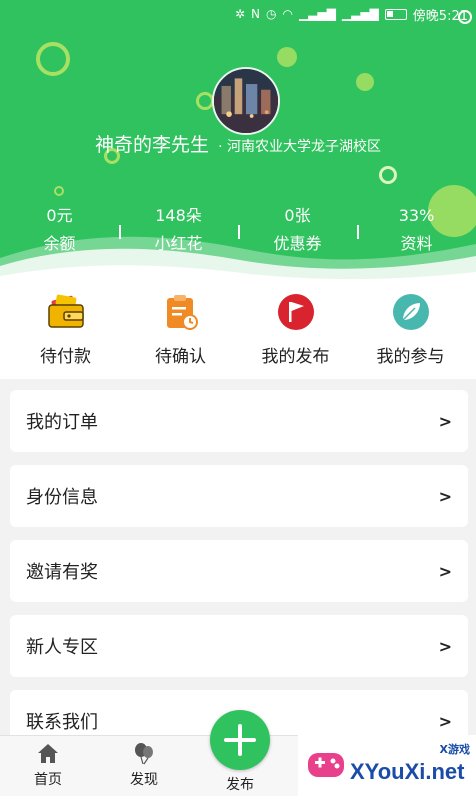 This screenshot has height=796, width=476. What do you see at coordinates (410, 312) in the screenshot?
I see `leaf-icon` at bounding box center [410, 312].